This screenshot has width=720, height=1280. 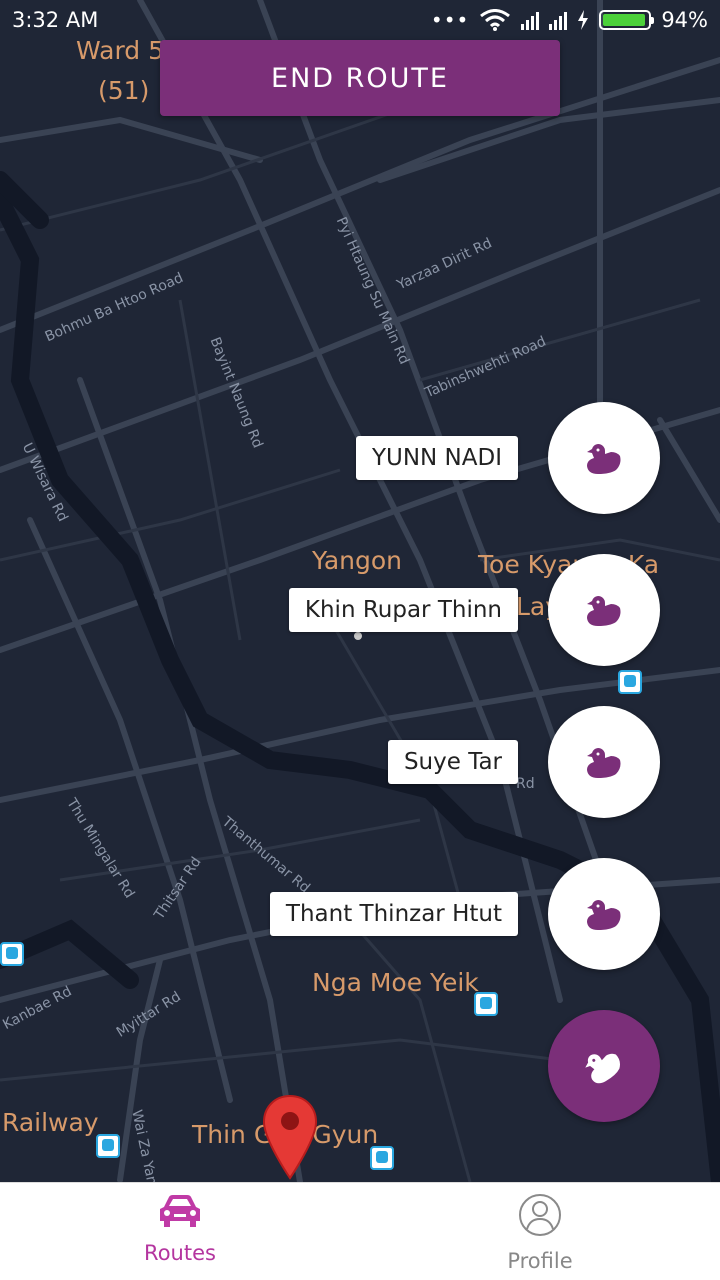 What do you see at coordinates (393, 914) in the screenshot?
I see `route-label: Thant Thinzar Htut` at bounding box center [393, 914].